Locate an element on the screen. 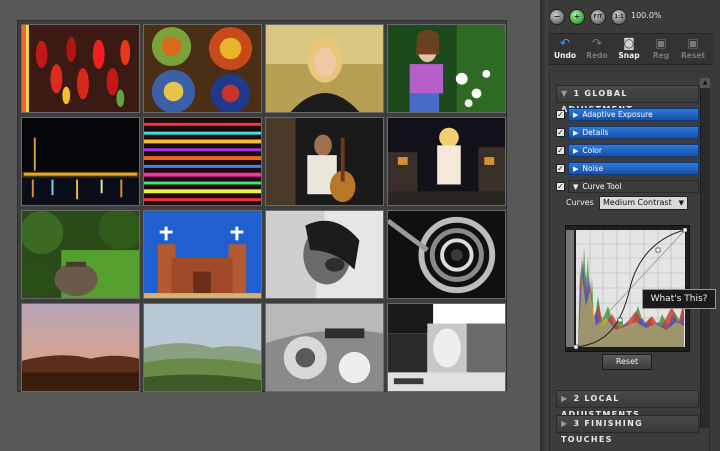 The width and height of the screenshot is (720, 451). compare-icon: ▣ is located at coordinates (661, 43).